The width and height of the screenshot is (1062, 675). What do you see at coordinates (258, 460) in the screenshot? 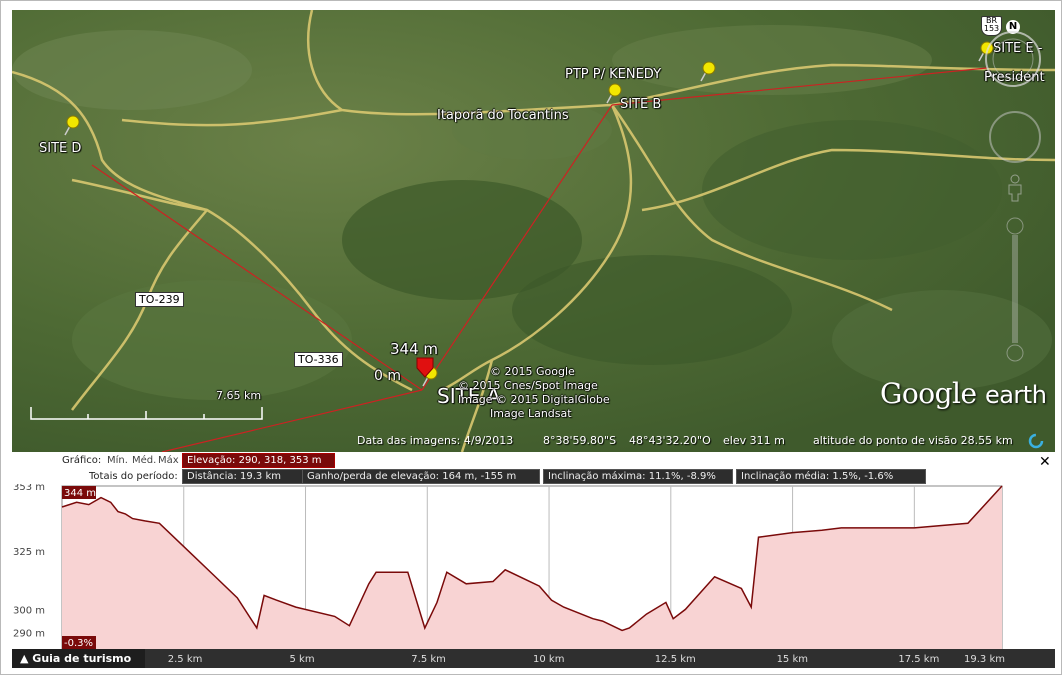
I see `elevation-summary-tab: Elevação: 290, 318, 353 m` at bounding box center [258, 460].